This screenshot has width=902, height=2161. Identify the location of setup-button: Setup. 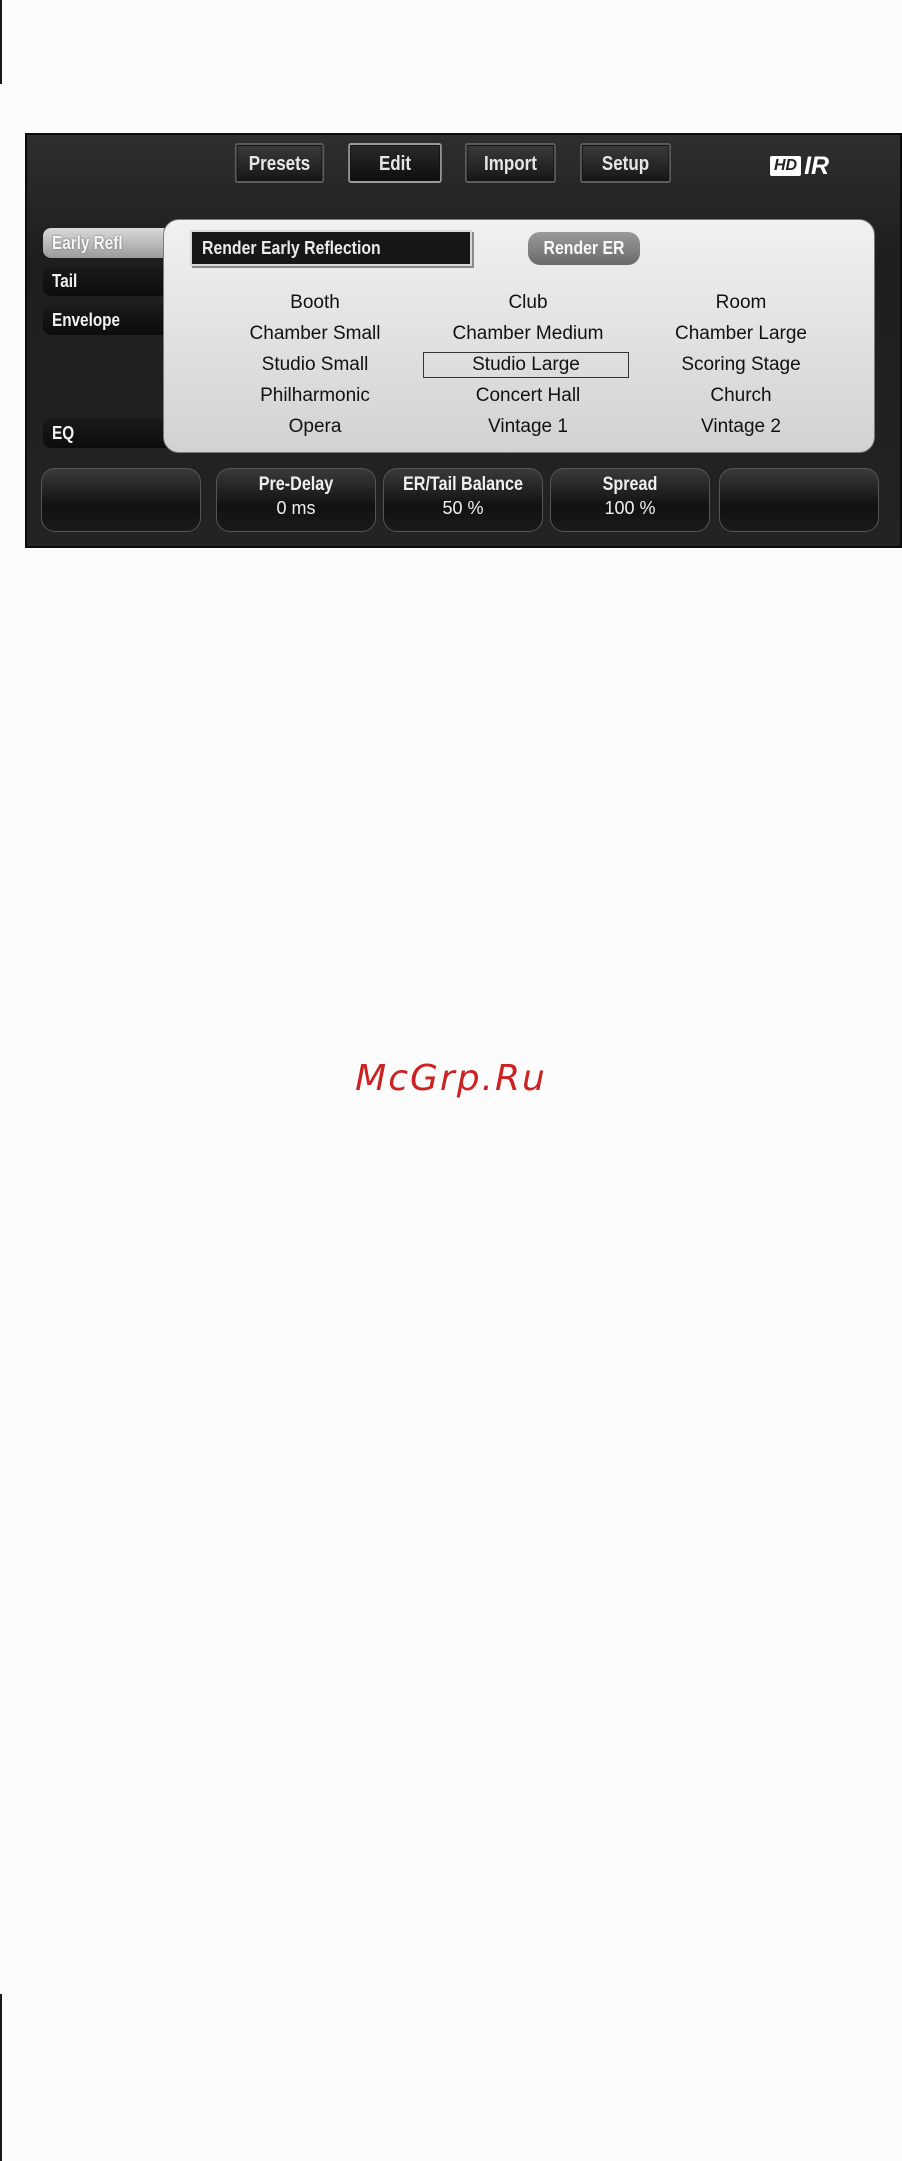
(625, 163).